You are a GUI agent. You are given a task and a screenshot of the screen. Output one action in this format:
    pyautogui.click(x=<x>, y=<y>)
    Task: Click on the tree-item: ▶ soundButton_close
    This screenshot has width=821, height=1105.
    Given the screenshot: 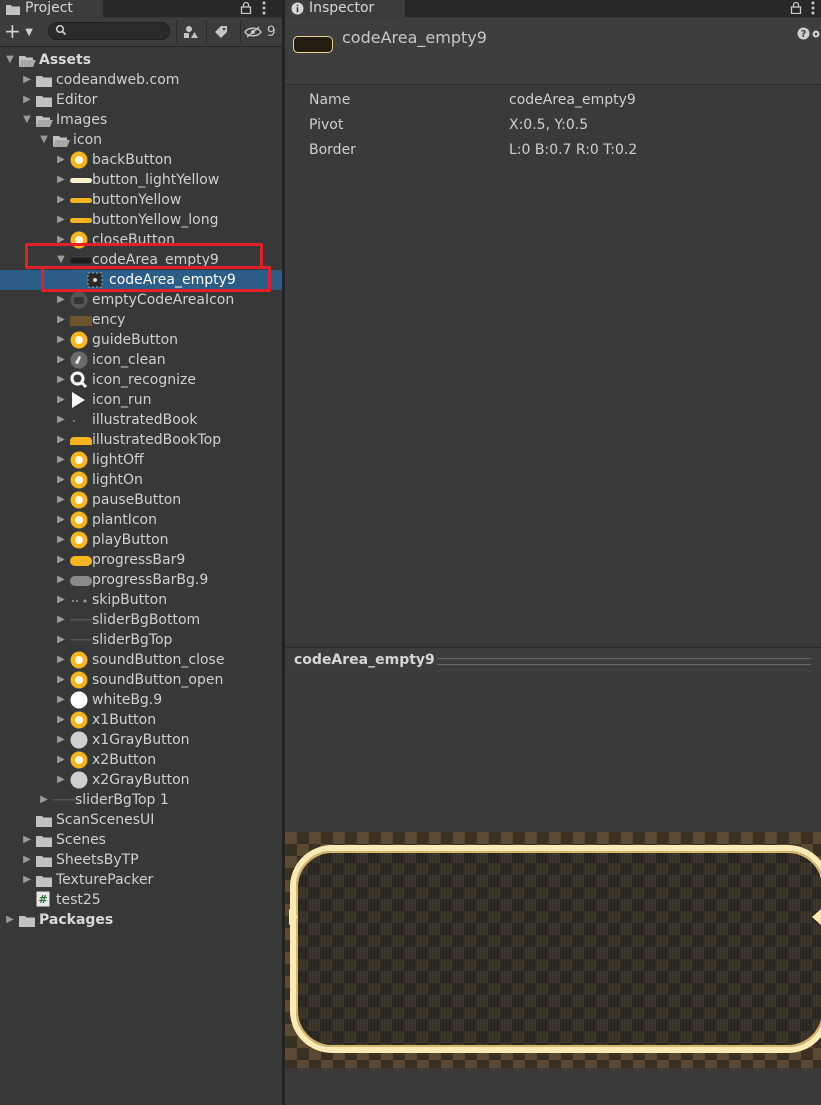 What is the action you would take?
    pyautogui.click(x=141, y=660)
    